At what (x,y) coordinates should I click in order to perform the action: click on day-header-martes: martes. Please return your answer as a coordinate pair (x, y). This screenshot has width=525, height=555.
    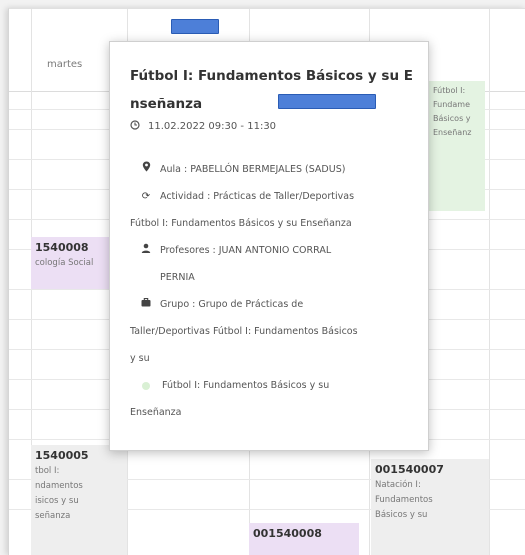
    Looking at the image, I should click on (65, 64).